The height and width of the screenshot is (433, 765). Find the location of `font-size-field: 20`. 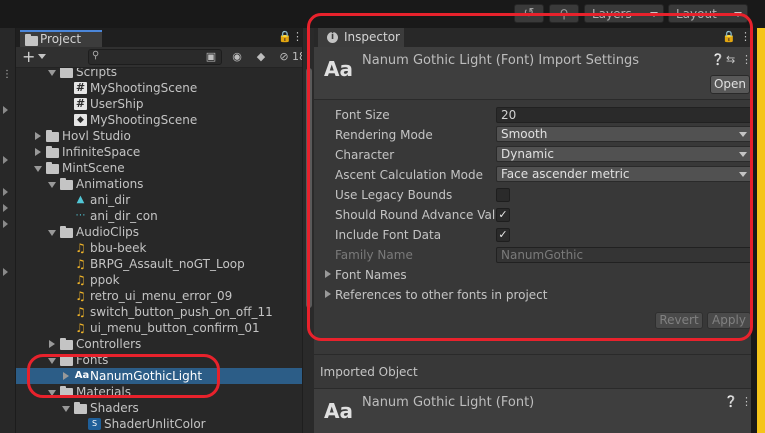

font-size-field: 20 is located at coordinates (624, 115).